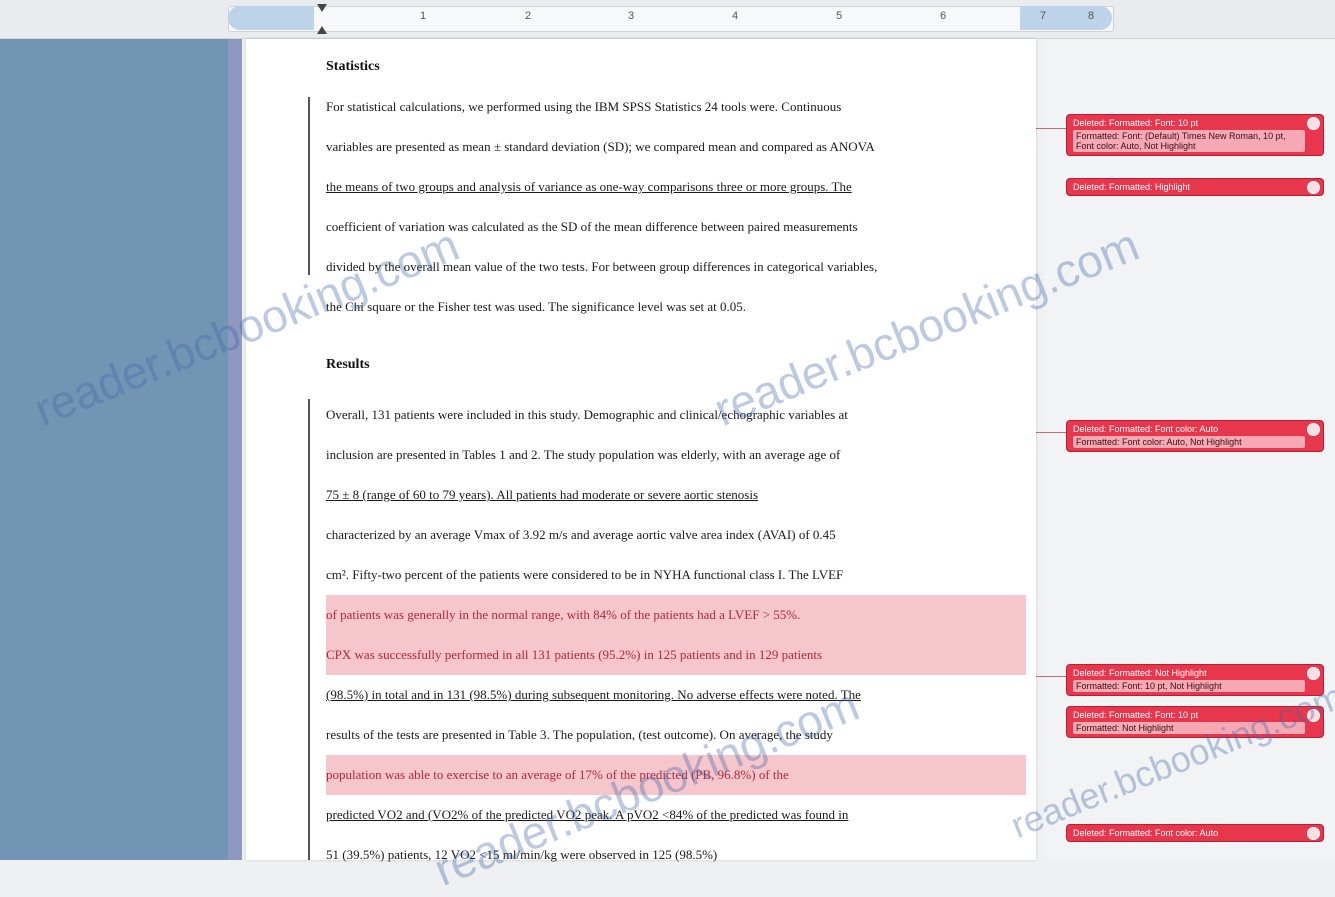  What do you see at coordinates (235, 449) in the screenshot?
I see `sidebar-splitter` at bounding box center [235, 449].